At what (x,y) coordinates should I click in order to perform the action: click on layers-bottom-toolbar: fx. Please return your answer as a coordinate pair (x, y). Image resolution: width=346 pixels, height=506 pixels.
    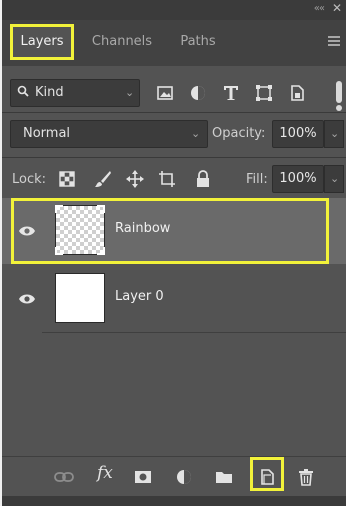
    Looking at the image, I should click on (174, 476).